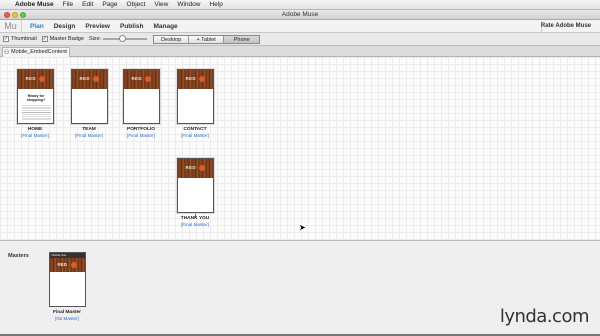  What do you see at coordinates (65, 52) in the screenshot?
I see `close-tab-icon: ×` at bounding box center [65, 52].